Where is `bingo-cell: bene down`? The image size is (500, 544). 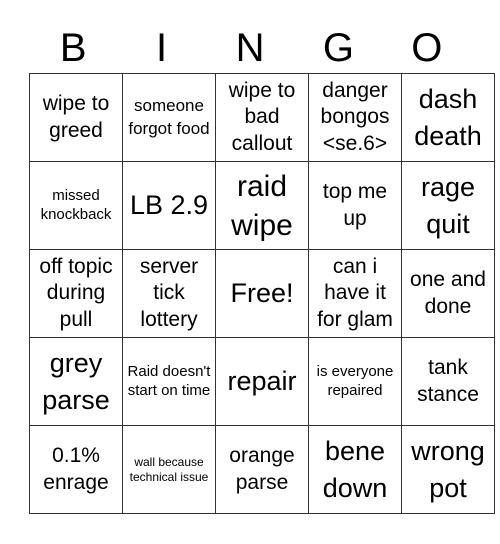
bingo-cell: bene down is located at coordinates (355, 469).